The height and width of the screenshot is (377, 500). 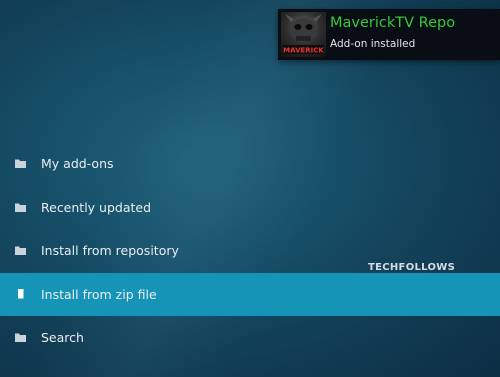 I want to click on menu-item-label: Install from zip file, so click(x=99, y=294).